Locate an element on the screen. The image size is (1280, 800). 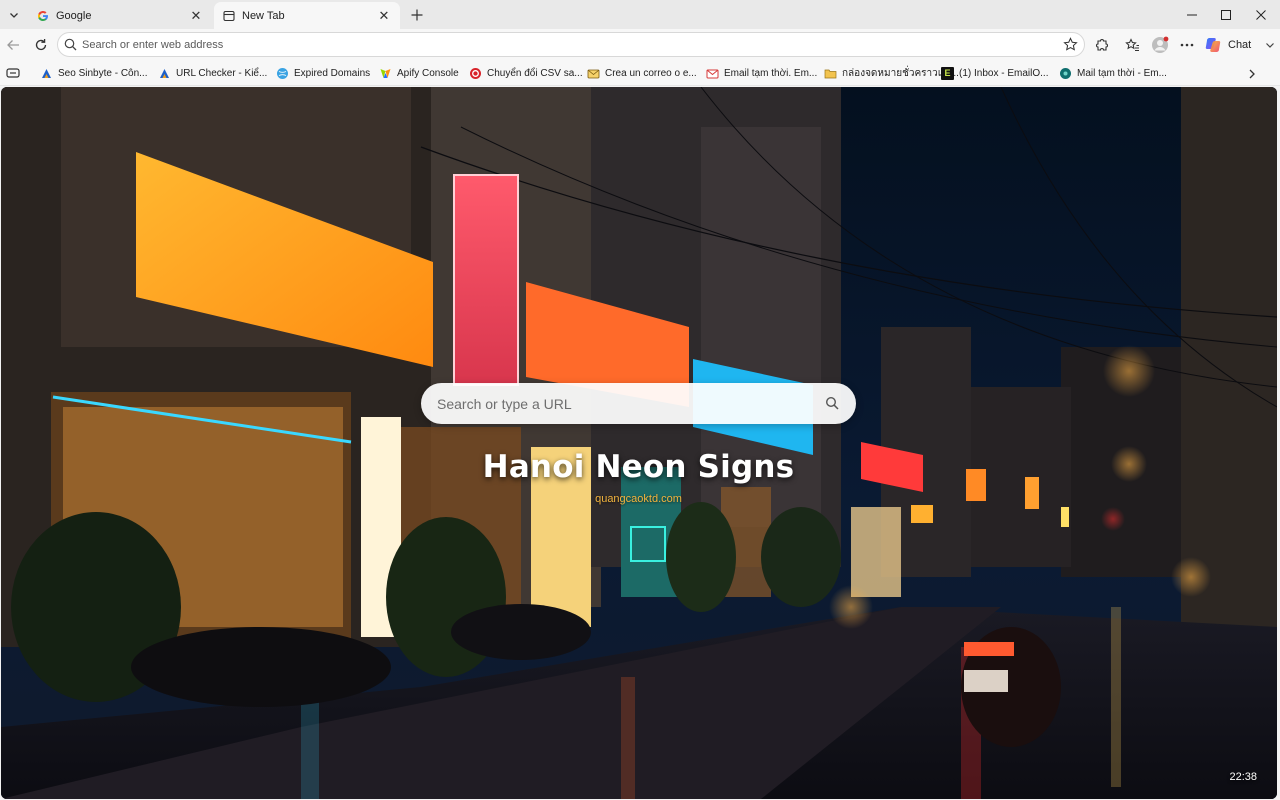
more-bookmarks-button is located at coordinates (1252, 74).